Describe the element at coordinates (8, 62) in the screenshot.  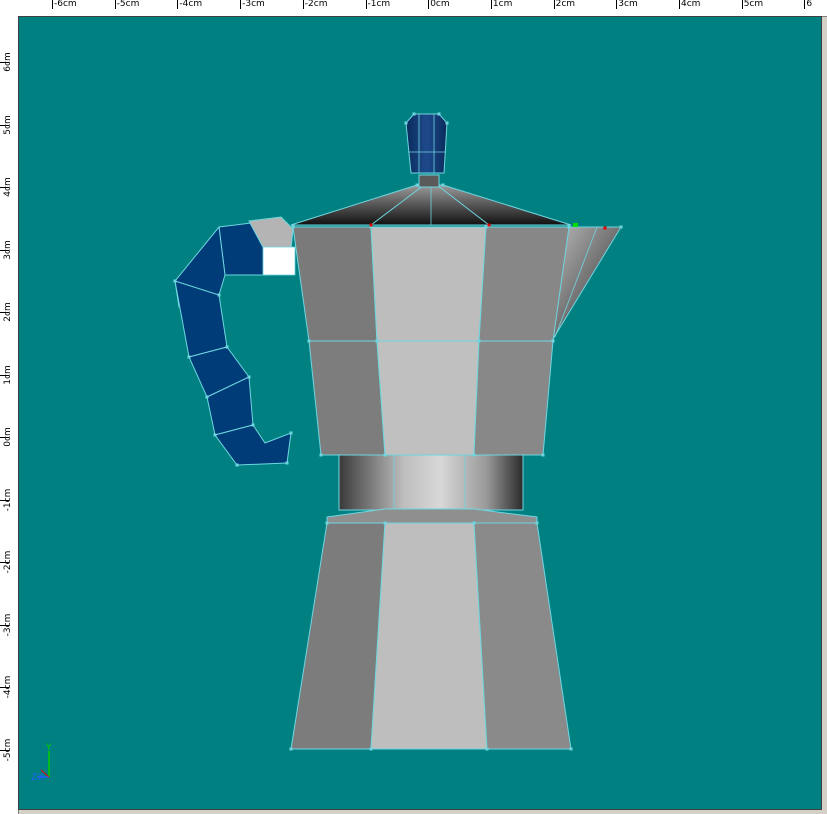
I see `ruler-label: 6cm` at that location.